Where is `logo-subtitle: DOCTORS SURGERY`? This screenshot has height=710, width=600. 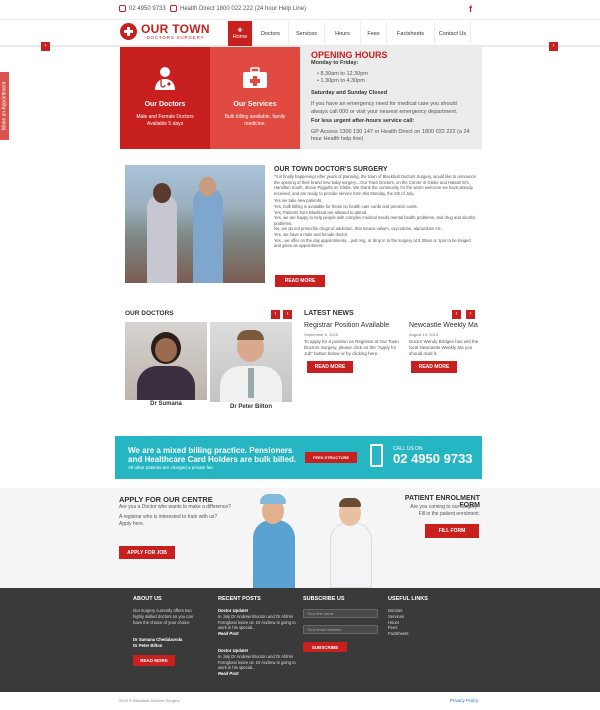
logo-subtitle: DOCTORS SURGERY is located at coordinates (175, 37).